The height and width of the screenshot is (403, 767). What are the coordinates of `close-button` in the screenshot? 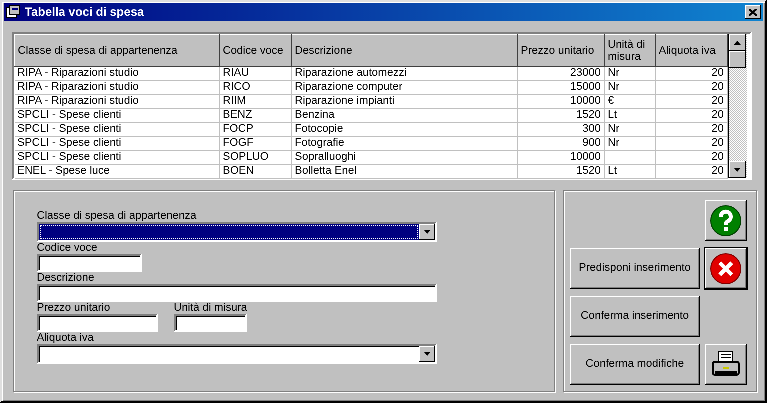 It's located at (753, 12).